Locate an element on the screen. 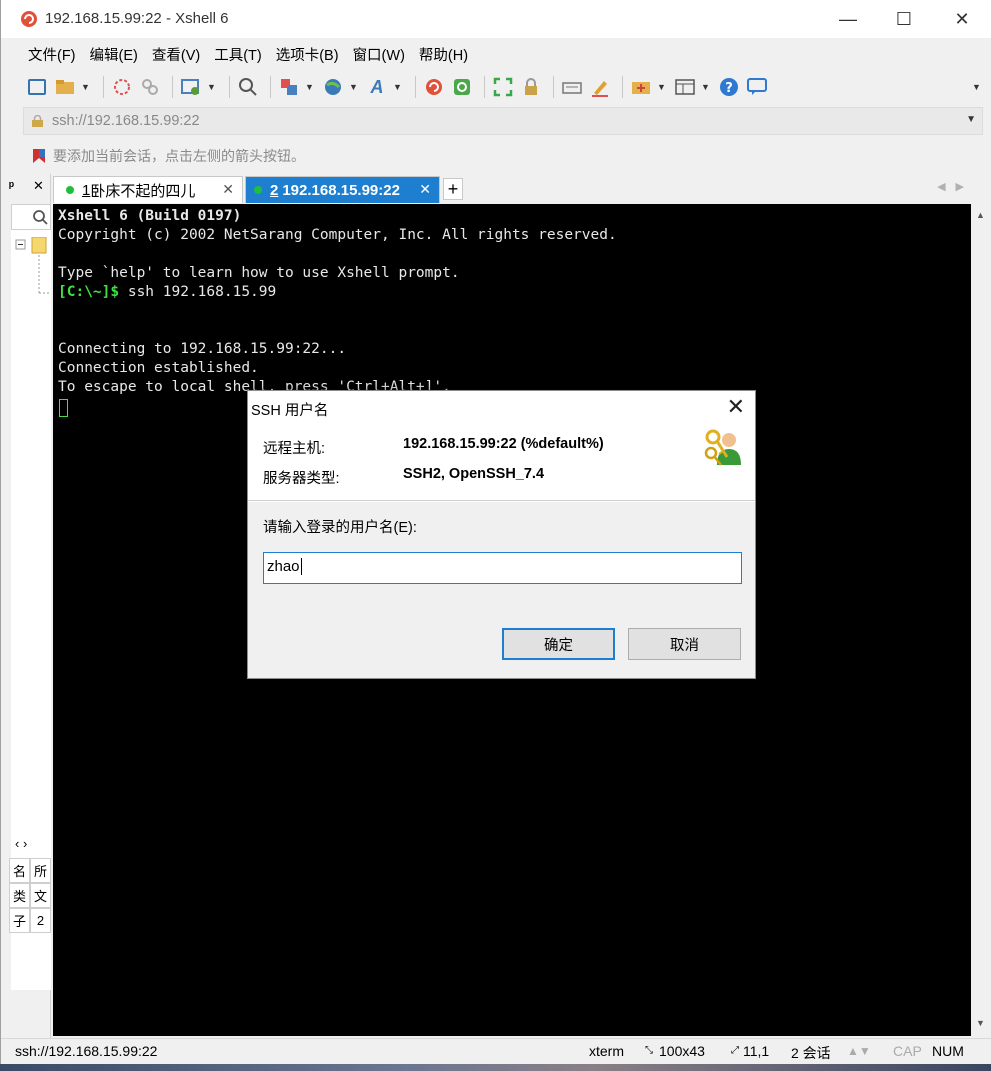  username-input: zhao is located at coordinates (502, 568).